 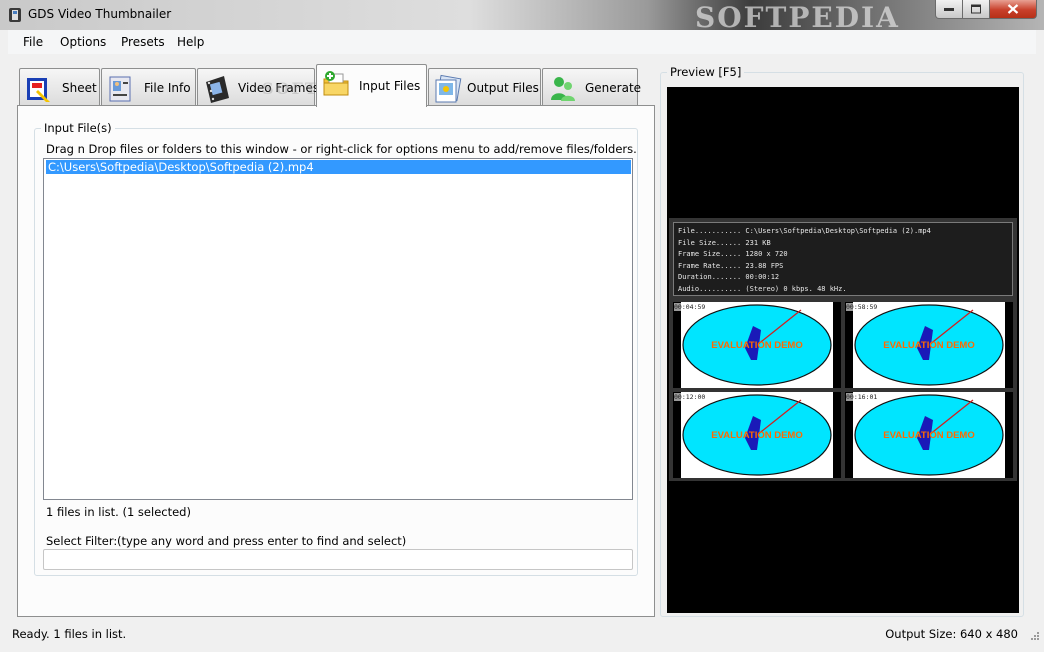 I want to click on output-size-text: Output Size: 640 x 480, so click(x=951, y=634).